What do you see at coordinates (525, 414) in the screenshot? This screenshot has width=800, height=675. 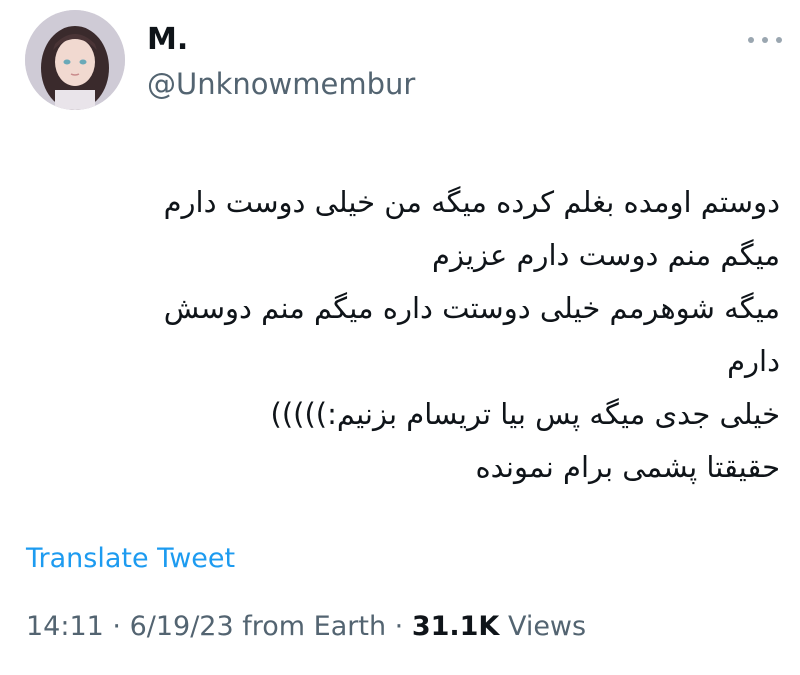 I see `tweet-line: خیلی جدی میگه پس بیا تریسام بزنیم:)))))` at bounding box center [525, 414].